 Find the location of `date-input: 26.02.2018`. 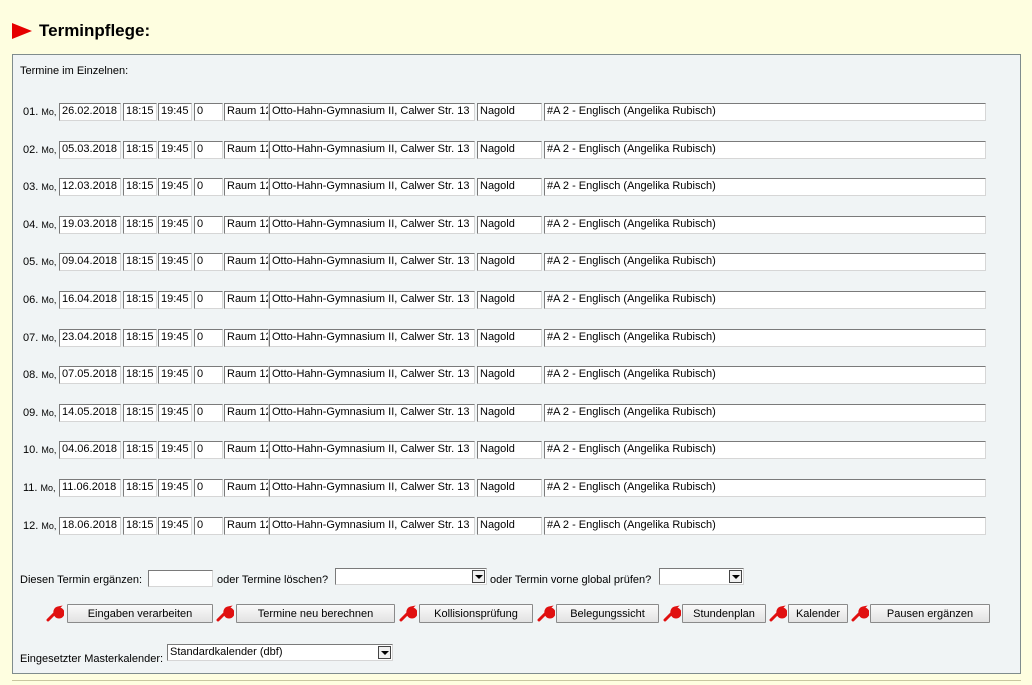

date-input: 26.02.2018 is located at coordinates (90, 112).